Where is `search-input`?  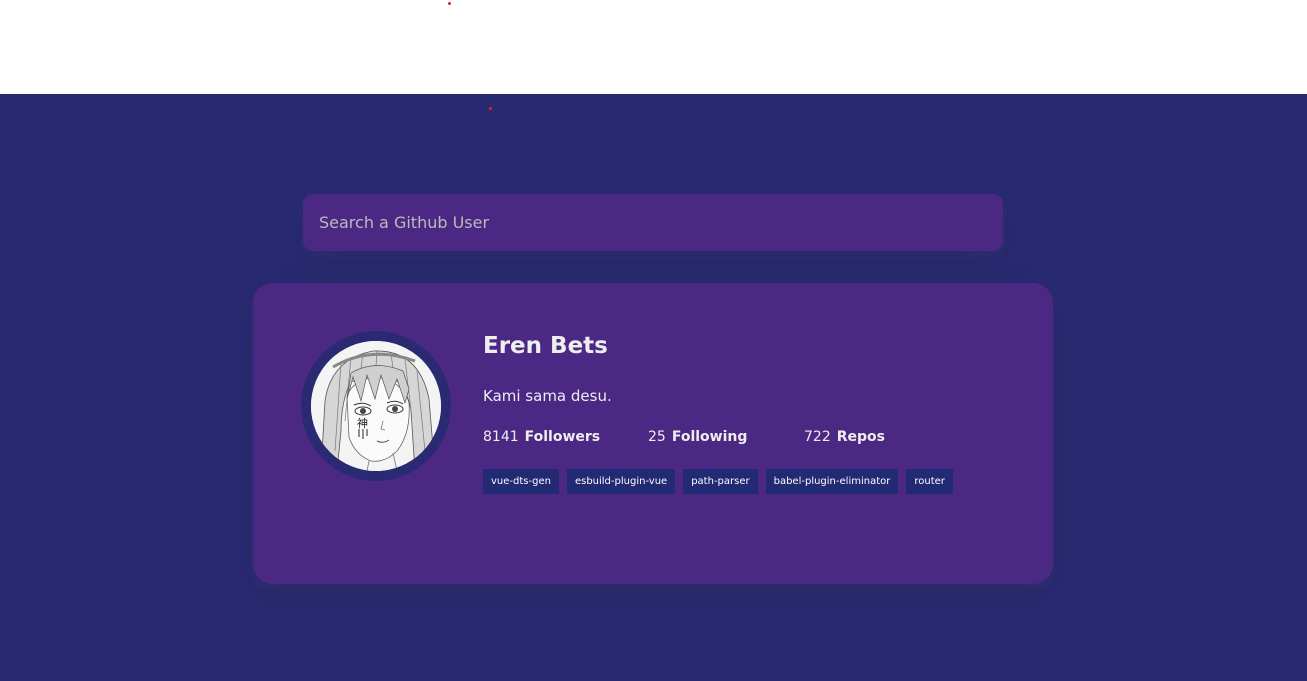 search-input is located at coordinates (653, 222).